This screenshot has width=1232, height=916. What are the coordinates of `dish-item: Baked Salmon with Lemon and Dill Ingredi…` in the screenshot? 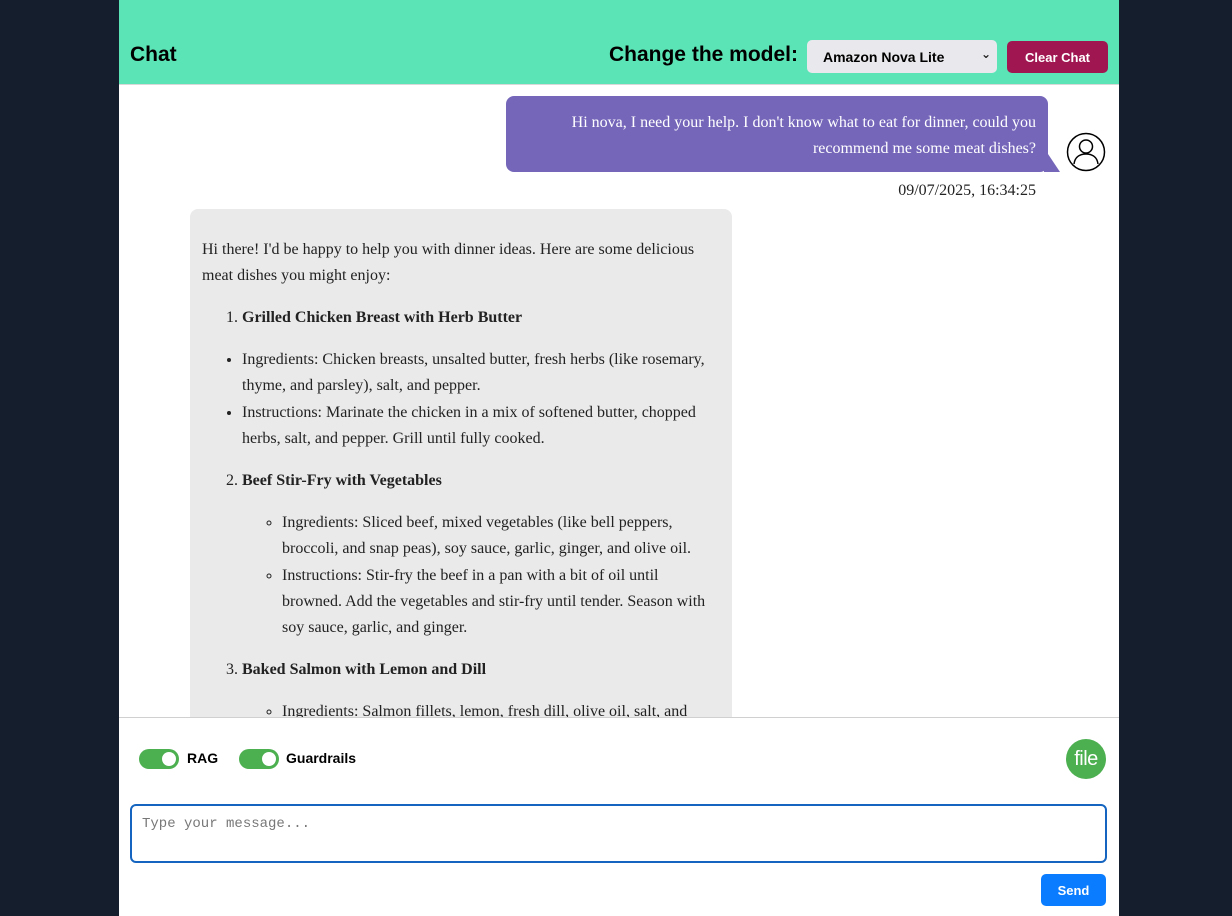 It's located at (479, 687).